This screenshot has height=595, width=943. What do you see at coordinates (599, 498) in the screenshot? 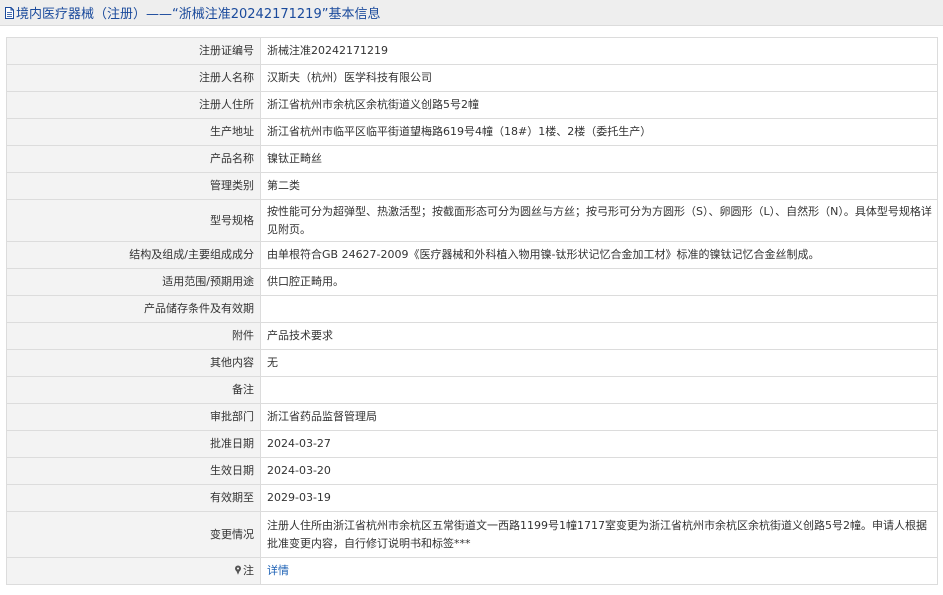
I see `field-value-valid-until: 2029-03-19` at bounding box center [599, 498].